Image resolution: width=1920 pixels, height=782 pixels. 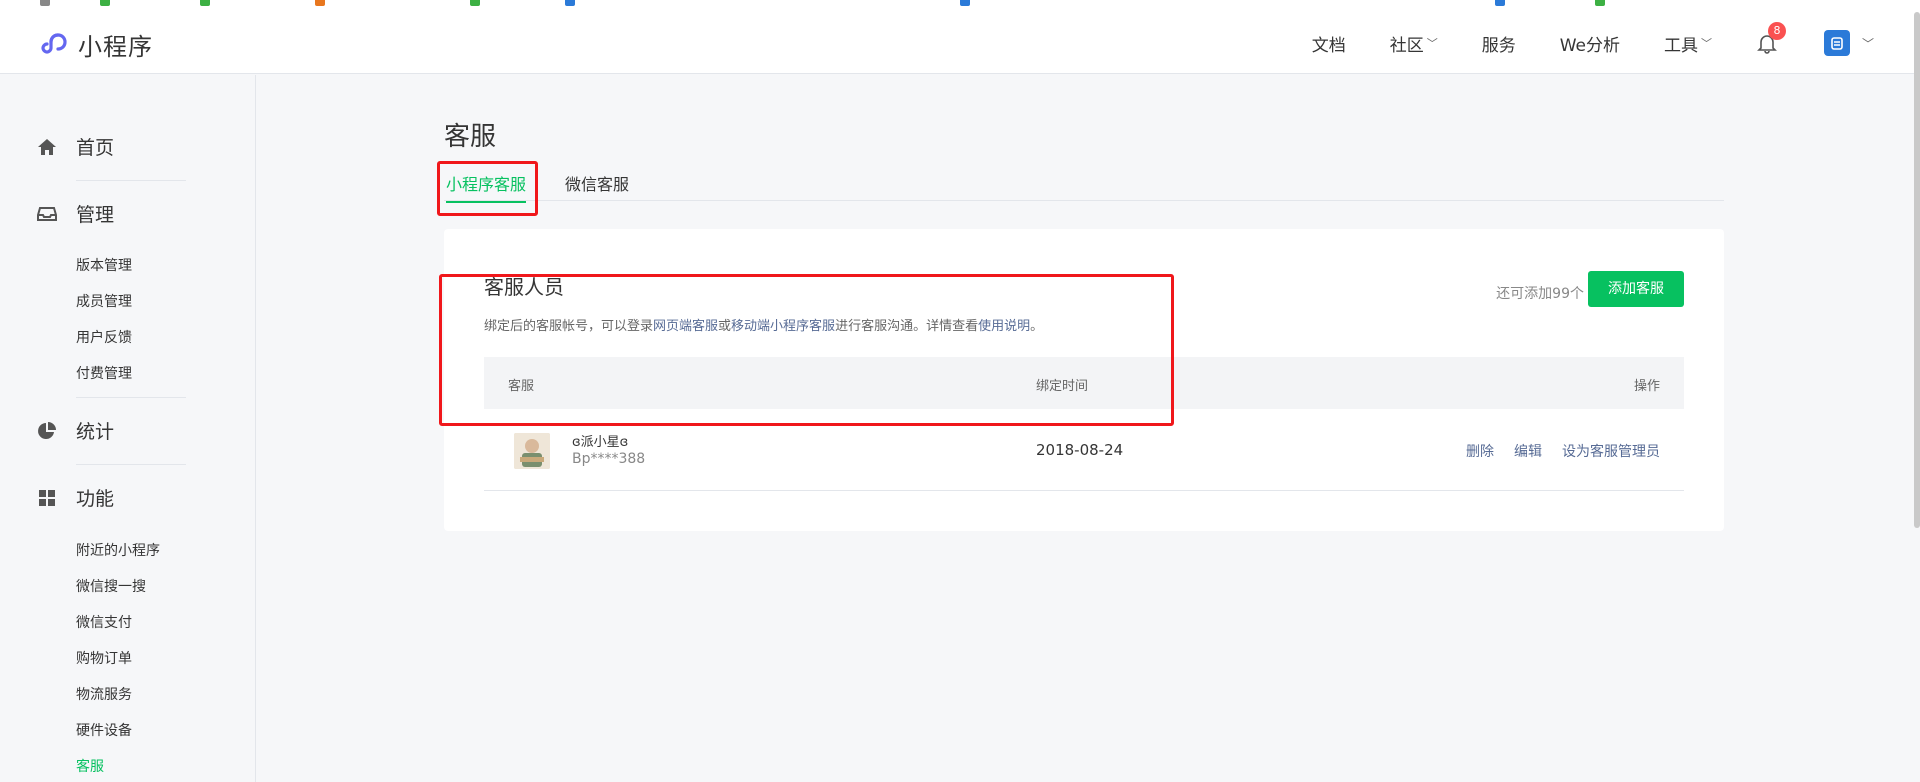 What do you see at coordinates (609, 459) in the screenshot?
I see `cs-account: Bp****388` at bounding box center [609, 459].